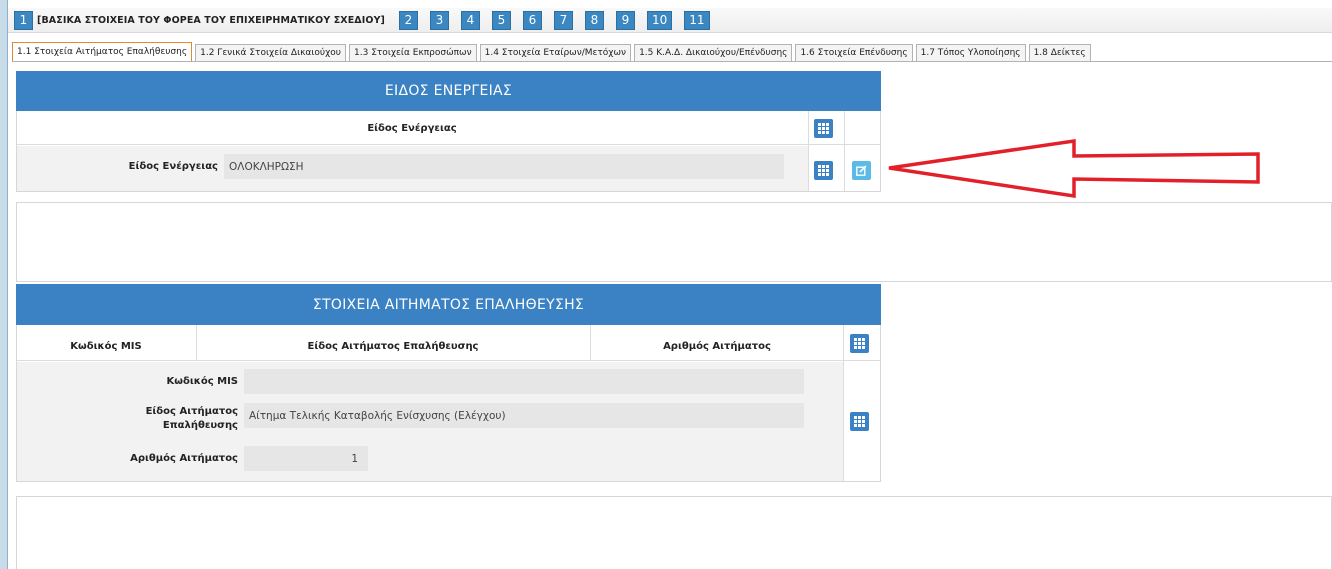 The width and height of the screenshot is (1332, 569). Describe the element at coordinates (470, 20) in the screenshot. I see `step-button-4: 4` at that location.